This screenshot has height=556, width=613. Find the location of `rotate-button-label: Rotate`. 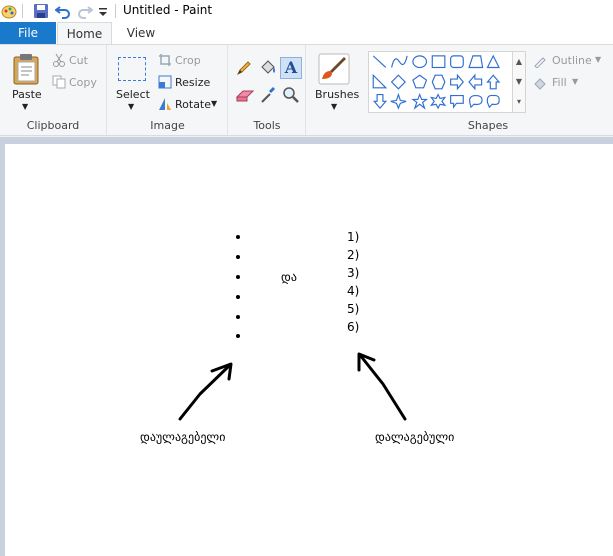

rotate-button-label: Rotate is located at coordinates (193, 104).